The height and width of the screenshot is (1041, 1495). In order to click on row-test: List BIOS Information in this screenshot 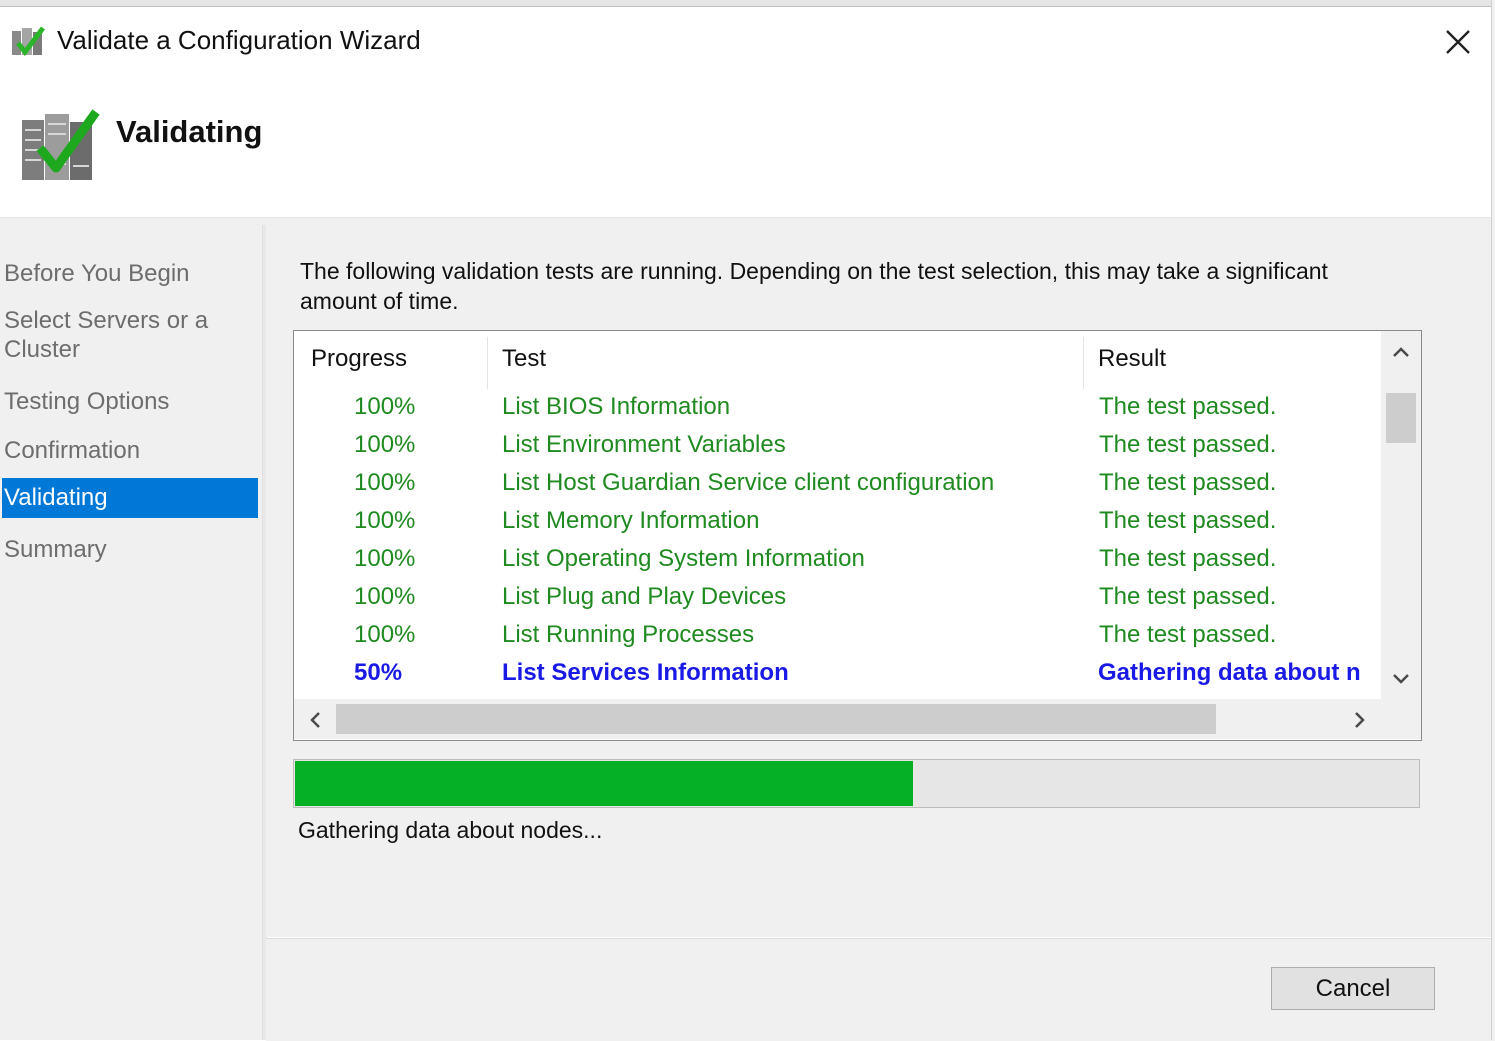, I will do `click(616, 406)`.